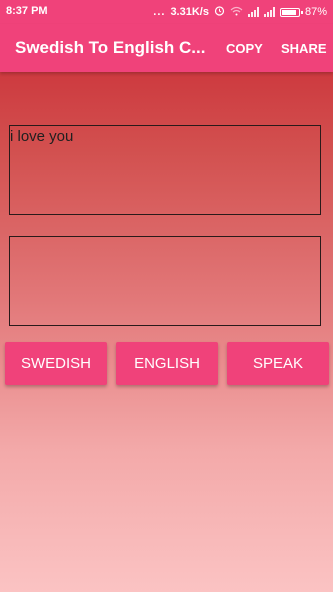 This screenshot has width=333, height=592. Describe the element at coordinates (165, 281) in the screenshot. I see `translation-output` at that location.